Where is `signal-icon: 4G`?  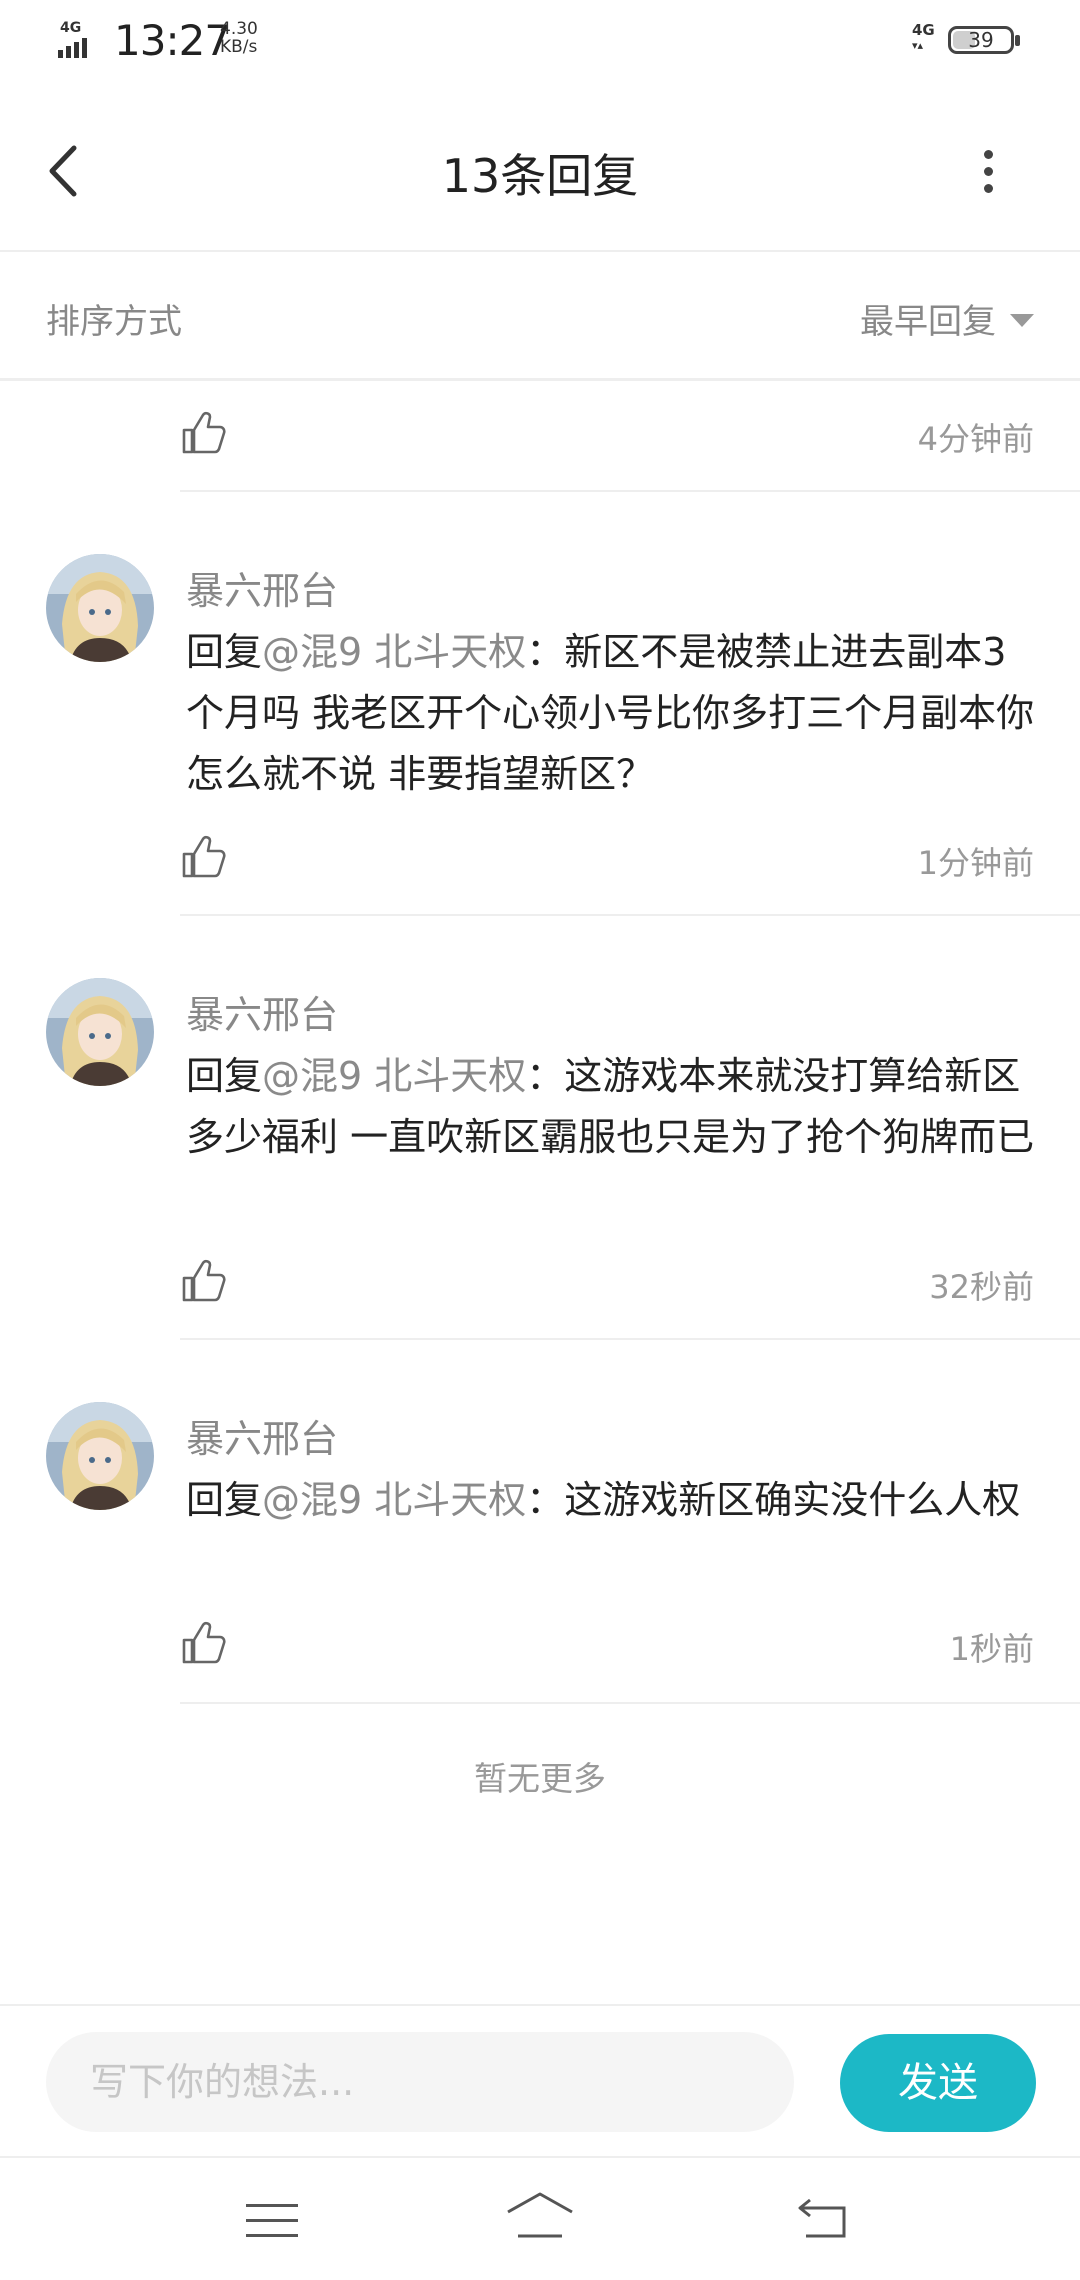 signal-icon: 4G is located at coordinates (81, 40).